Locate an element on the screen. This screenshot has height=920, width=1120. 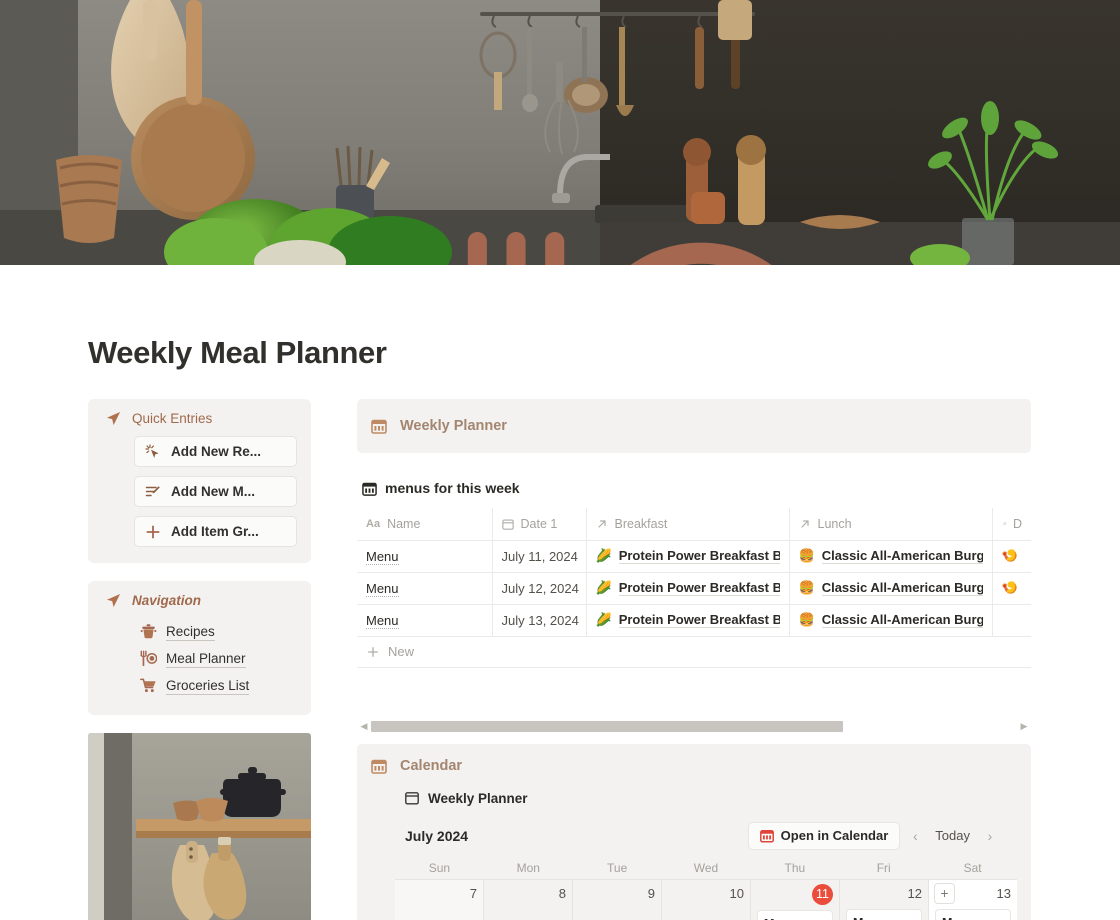
cell-date: July 12, 2024 is located at coordinates (539, 588).